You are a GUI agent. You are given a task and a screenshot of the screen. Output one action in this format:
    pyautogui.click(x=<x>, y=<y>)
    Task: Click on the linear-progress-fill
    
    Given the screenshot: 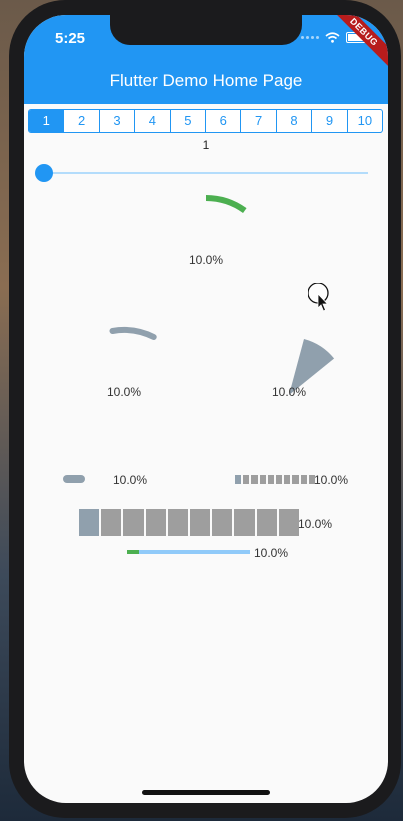 What is the action you would take?
    pyautogui.click(x=133, y=552)
    